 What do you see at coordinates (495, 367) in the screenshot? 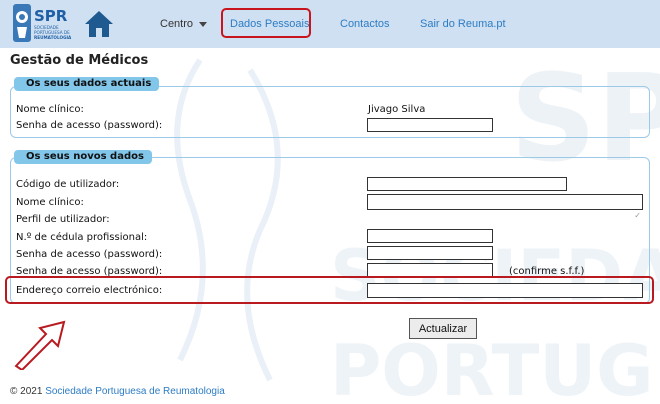
I see `svg-text: PORTUGU` at bounding box center [495, 367].